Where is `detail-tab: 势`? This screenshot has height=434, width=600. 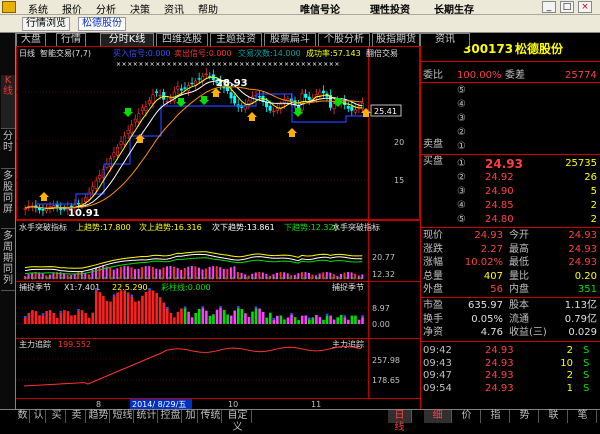 detail-tab: 势 is located at coordinates (525, 416).